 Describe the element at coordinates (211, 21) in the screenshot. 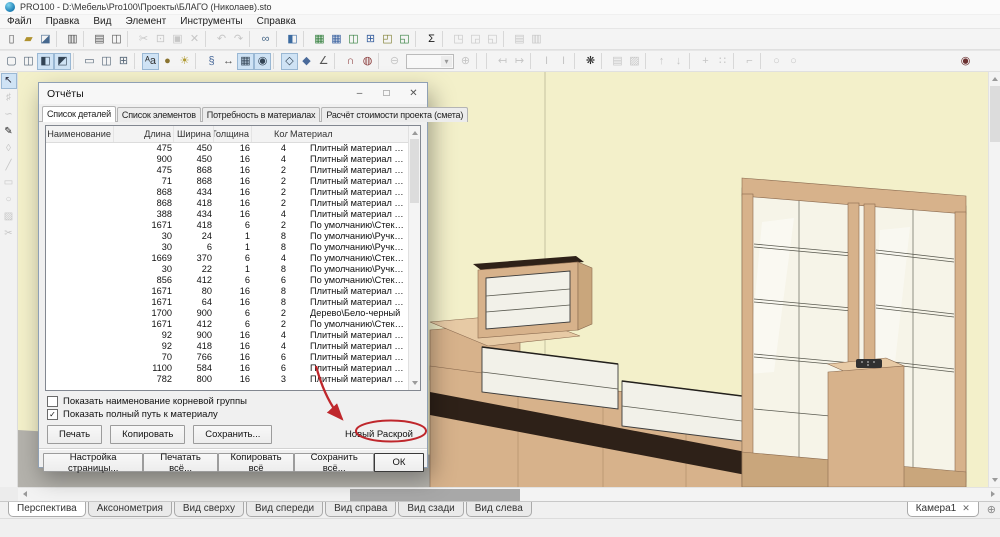

I see `menu-item: Инструменты` at that location.